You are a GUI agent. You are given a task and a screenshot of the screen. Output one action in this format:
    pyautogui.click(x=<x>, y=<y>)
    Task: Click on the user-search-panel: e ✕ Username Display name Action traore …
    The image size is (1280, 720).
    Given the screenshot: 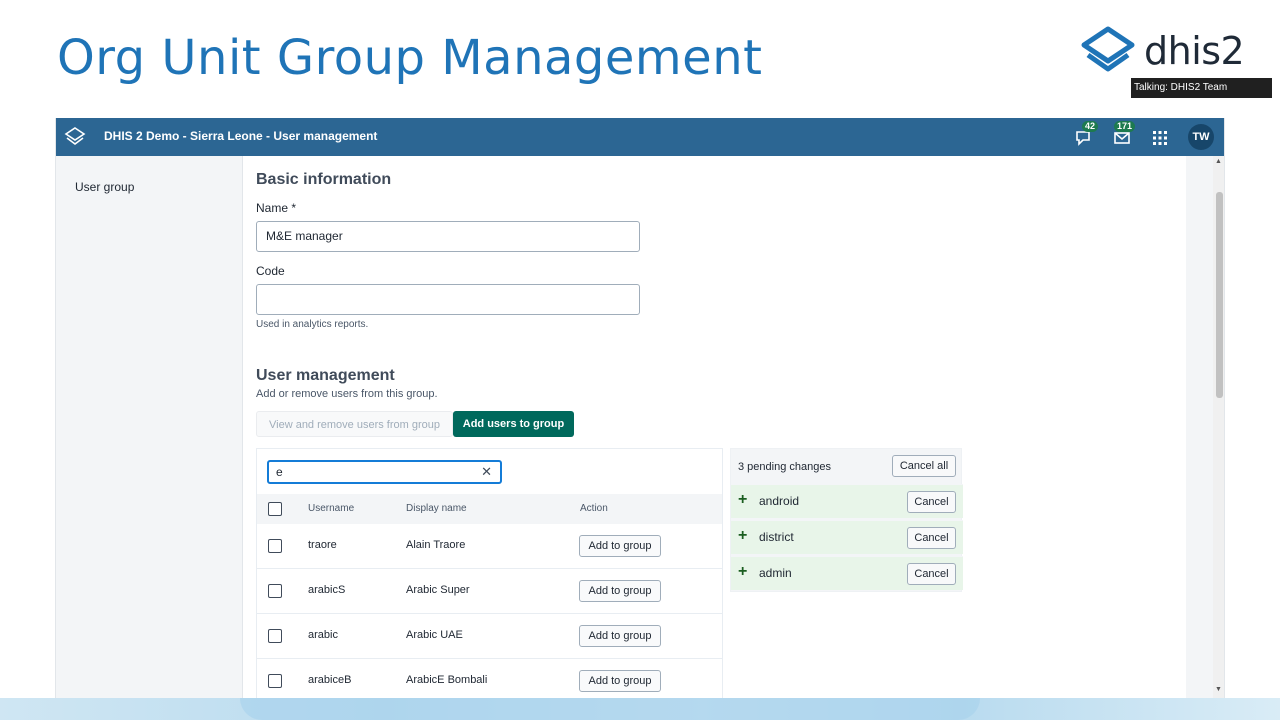 What is the action you would take?
    pyautogui.click(x=489, y=573)
    